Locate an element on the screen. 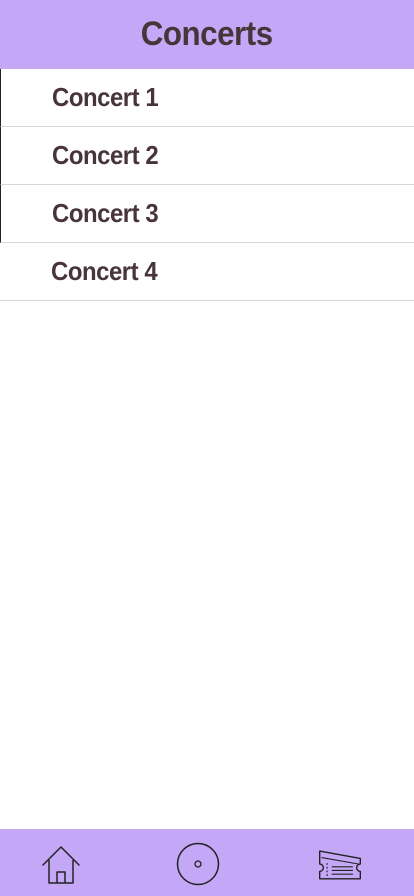 The height and width of the screenshot is (896, 414). tab-music is located at coordinates (198, 864).